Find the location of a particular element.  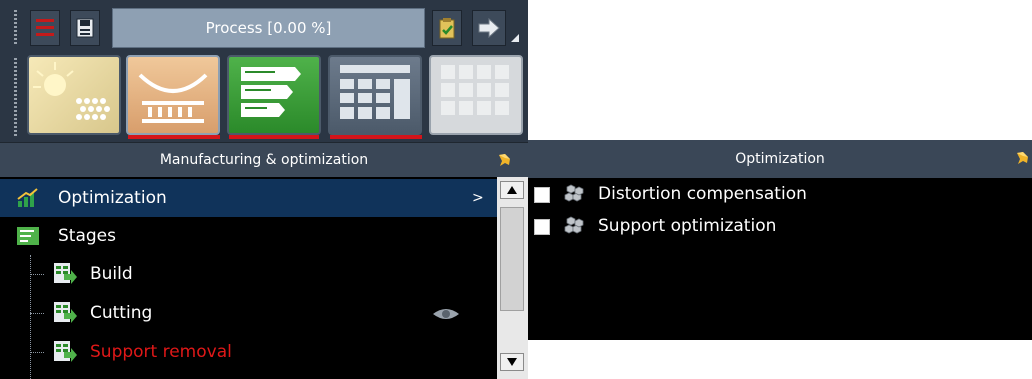

light-exposure-icon is located at coordinates (71, 91).